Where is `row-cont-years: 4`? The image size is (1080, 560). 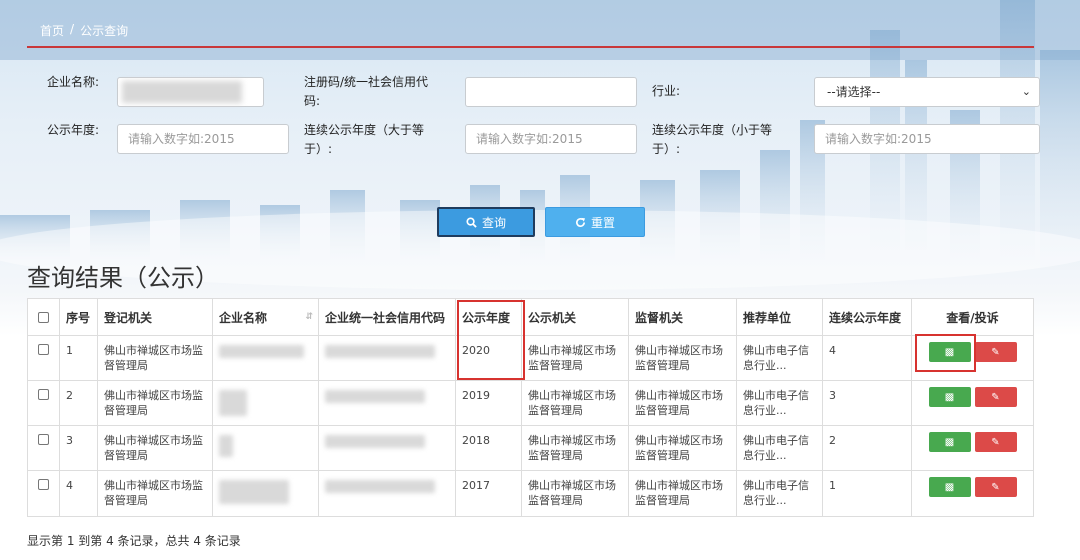 row-cont-years: 4 is located at coordinates (867, 358).